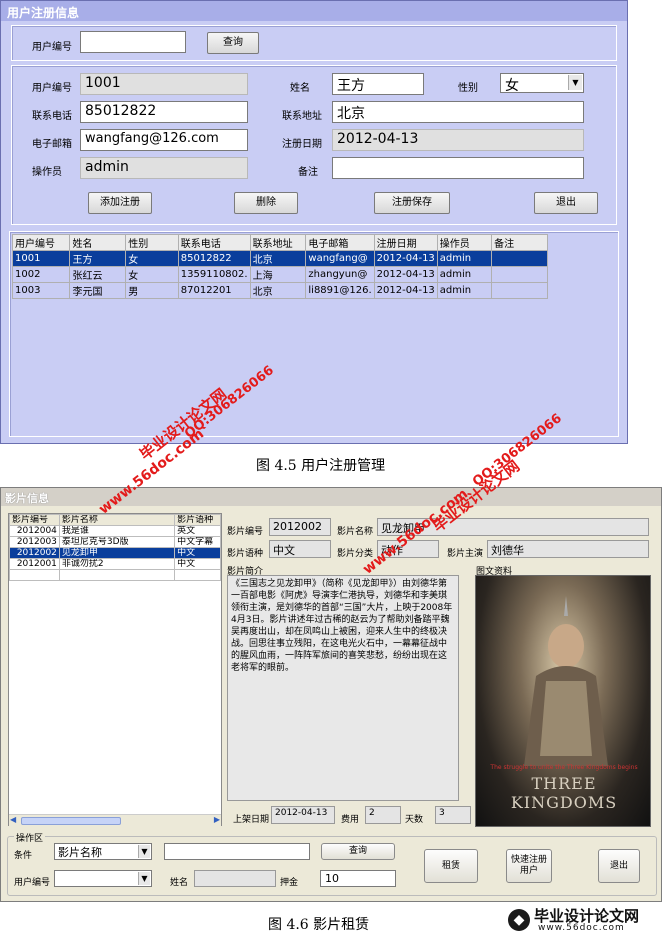  I want to click on table-cell: li8891@126., so click(340, 290).